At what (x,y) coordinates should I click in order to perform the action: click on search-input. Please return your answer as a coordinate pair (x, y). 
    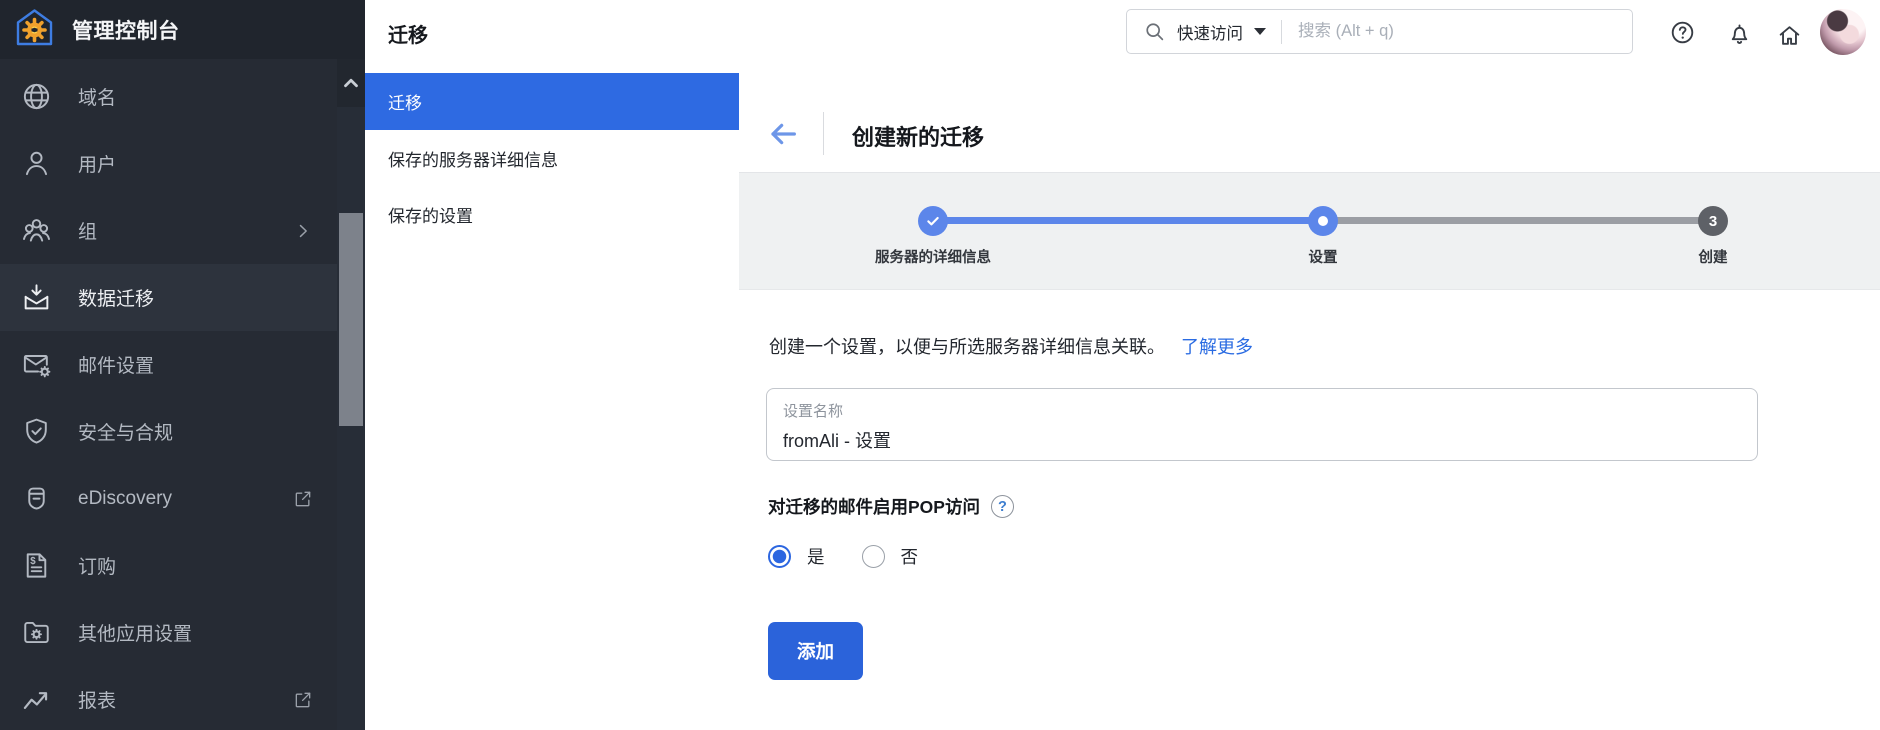
    Looking at the image, I should click on (1443, 31).